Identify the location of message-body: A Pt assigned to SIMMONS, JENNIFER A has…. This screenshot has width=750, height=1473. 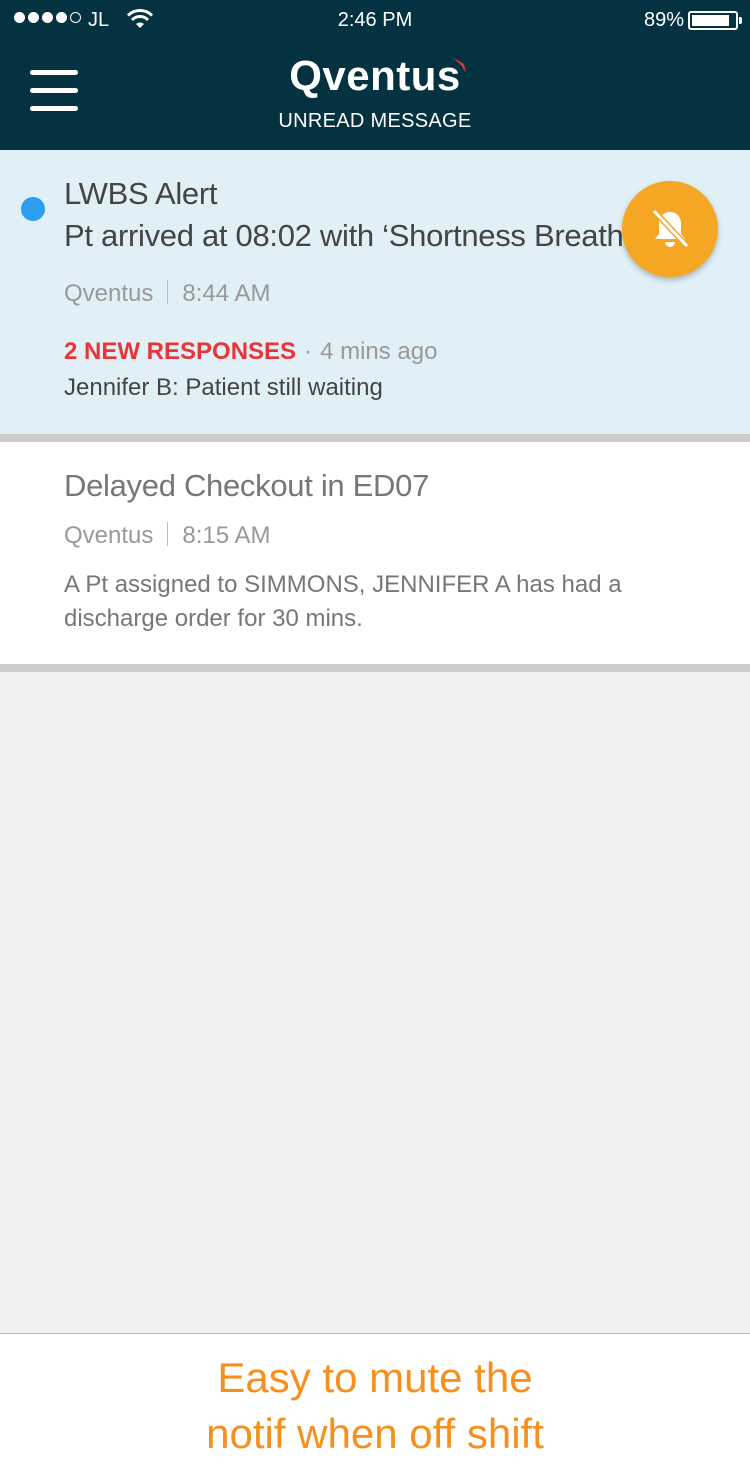
(343, 601).